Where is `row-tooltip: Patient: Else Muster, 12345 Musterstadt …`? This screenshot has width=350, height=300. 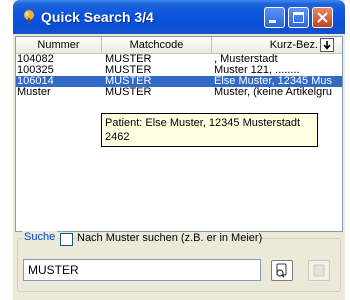 row-tooltip: Patient: Else Muster, 12345 Musterstadt … is located at coordinates (209, 130).